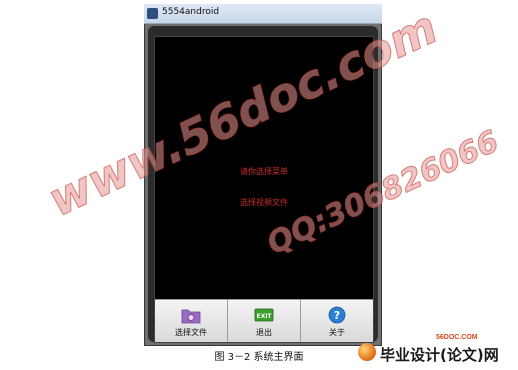 The height and width of the screenshot is (370, 518). Describe the element at coordinates (191, 332) in the screenshot. I see `menu-label-select-file: 选择文件` at that location.